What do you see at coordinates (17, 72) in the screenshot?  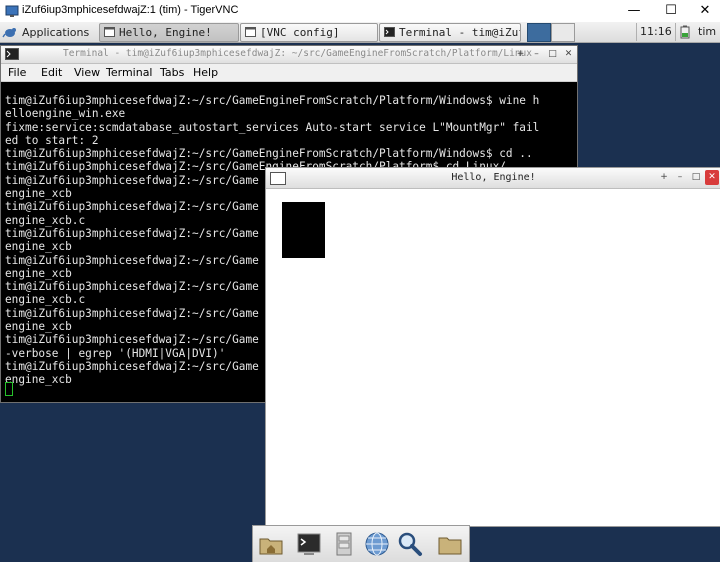 I see `menu-file: File` at bounding box center [17, 72].